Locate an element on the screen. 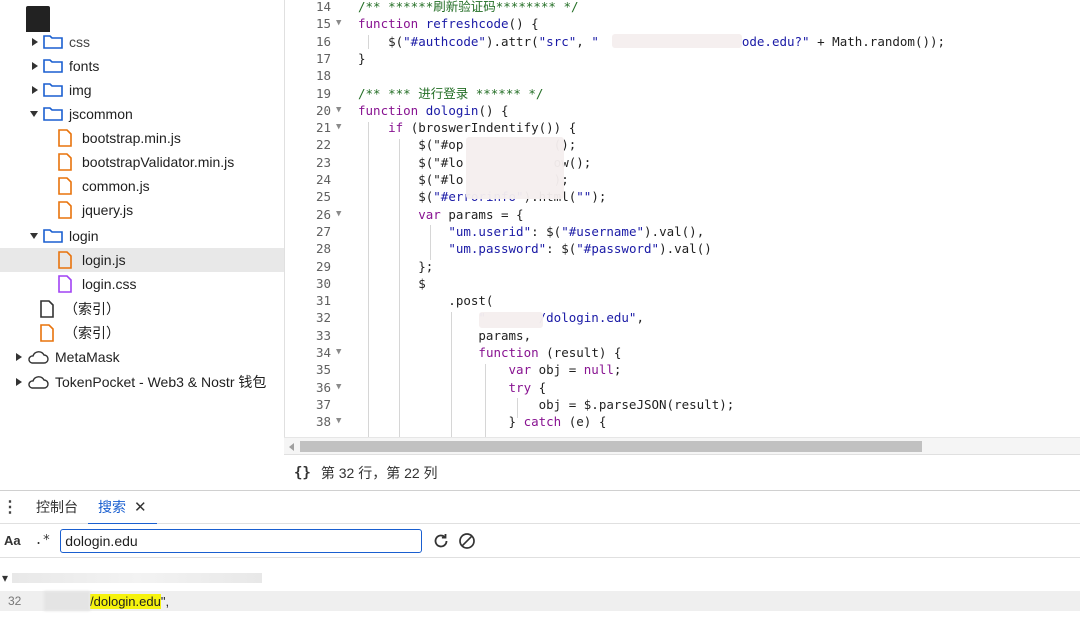 The height and width of the screenshot is (637, 1080). code-line: 38 ▼ } catch (e) { is located at coordinates (682, 421).